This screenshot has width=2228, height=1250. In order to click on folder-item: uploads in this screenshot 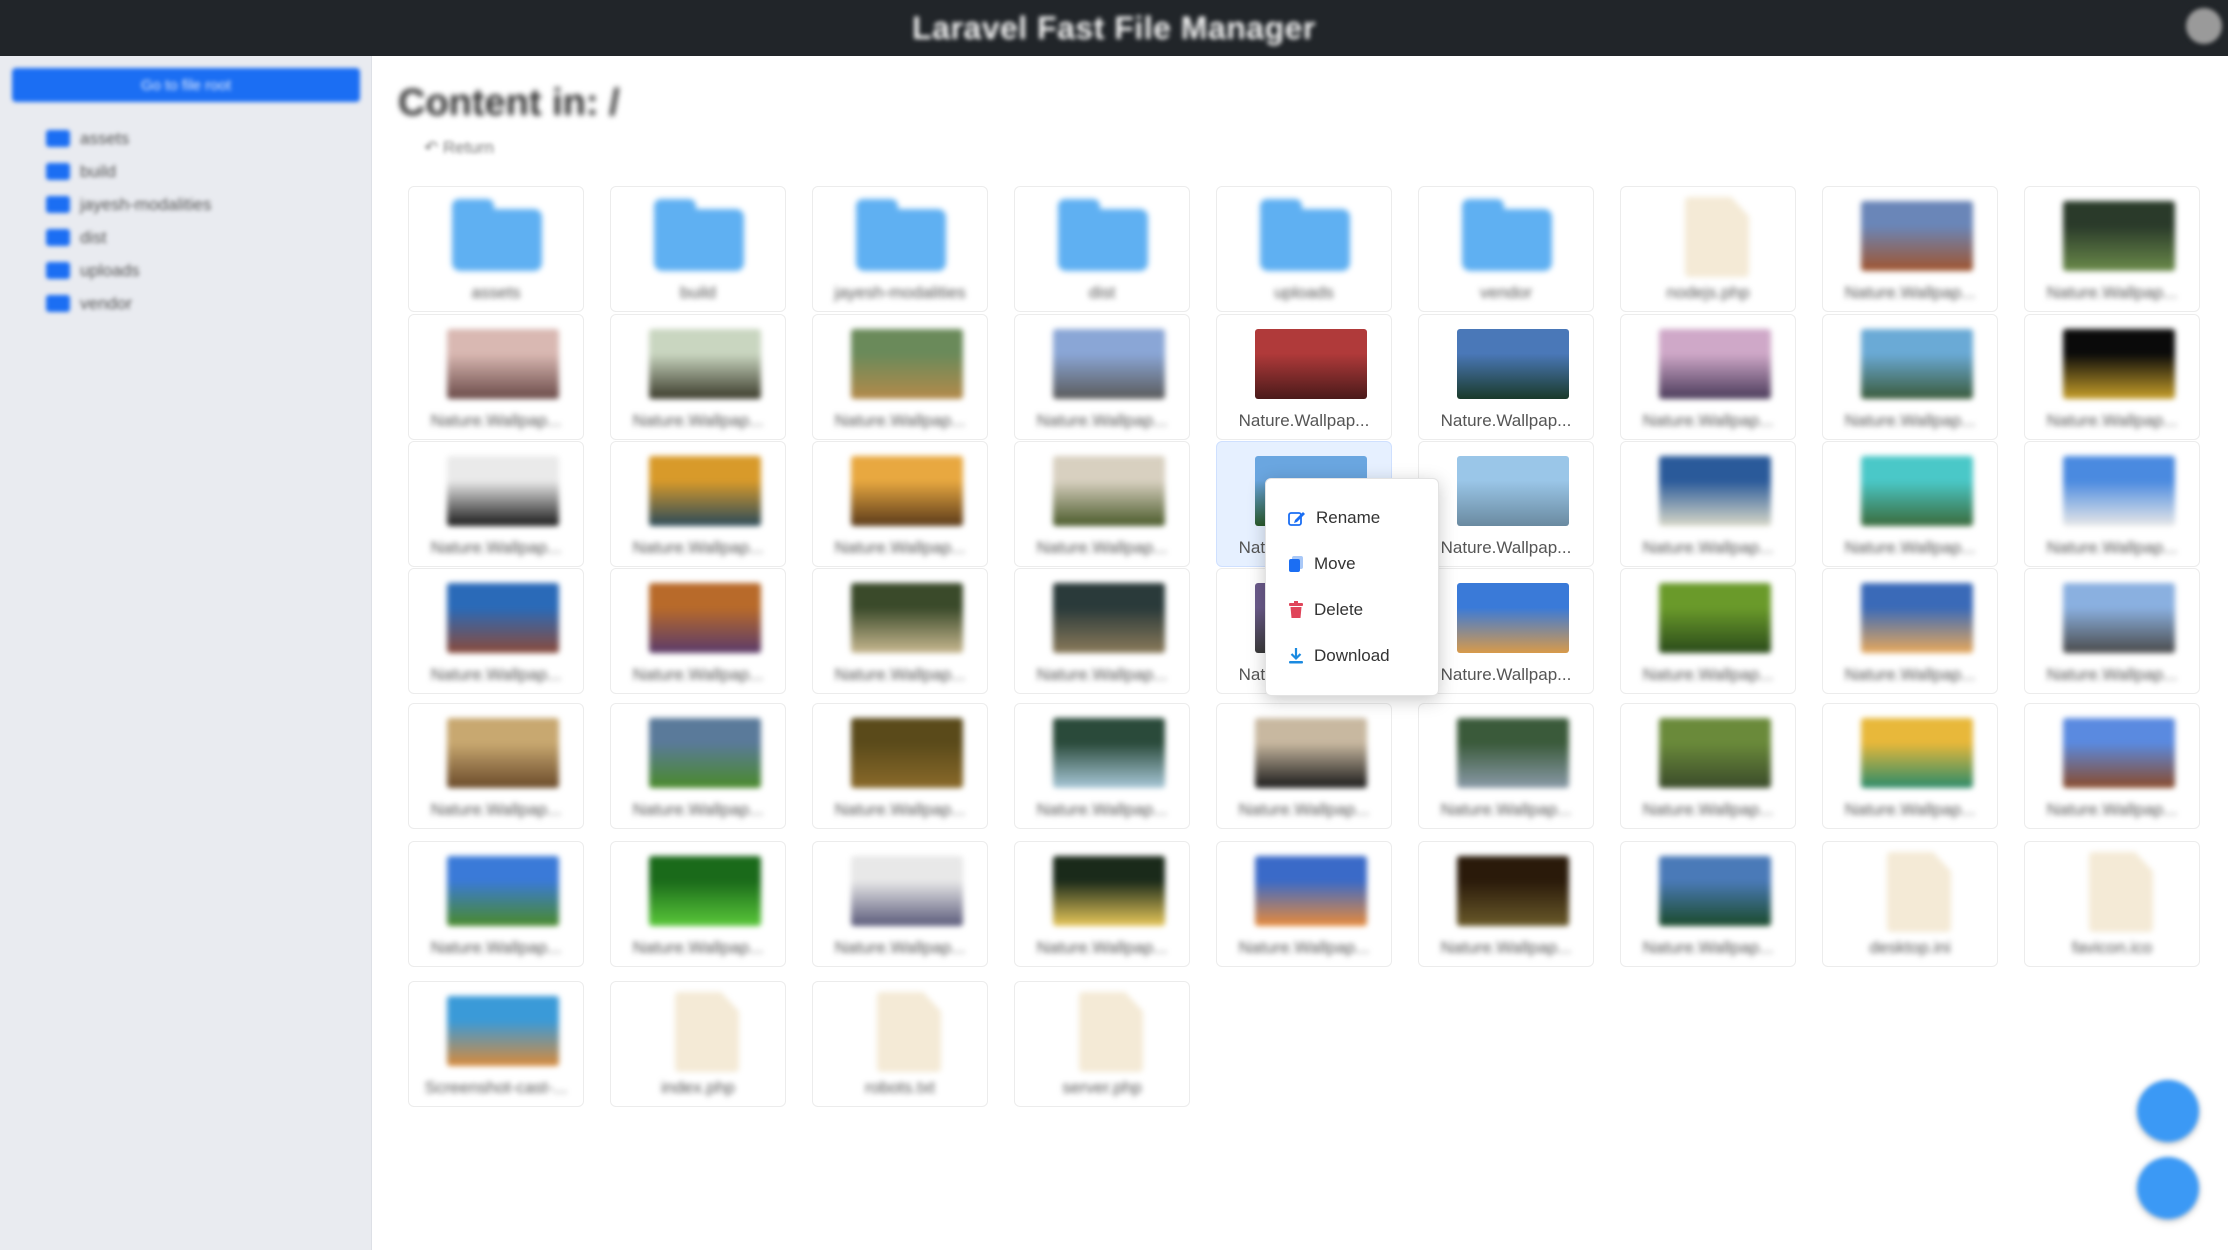, I will do `click(1304, 249)`.